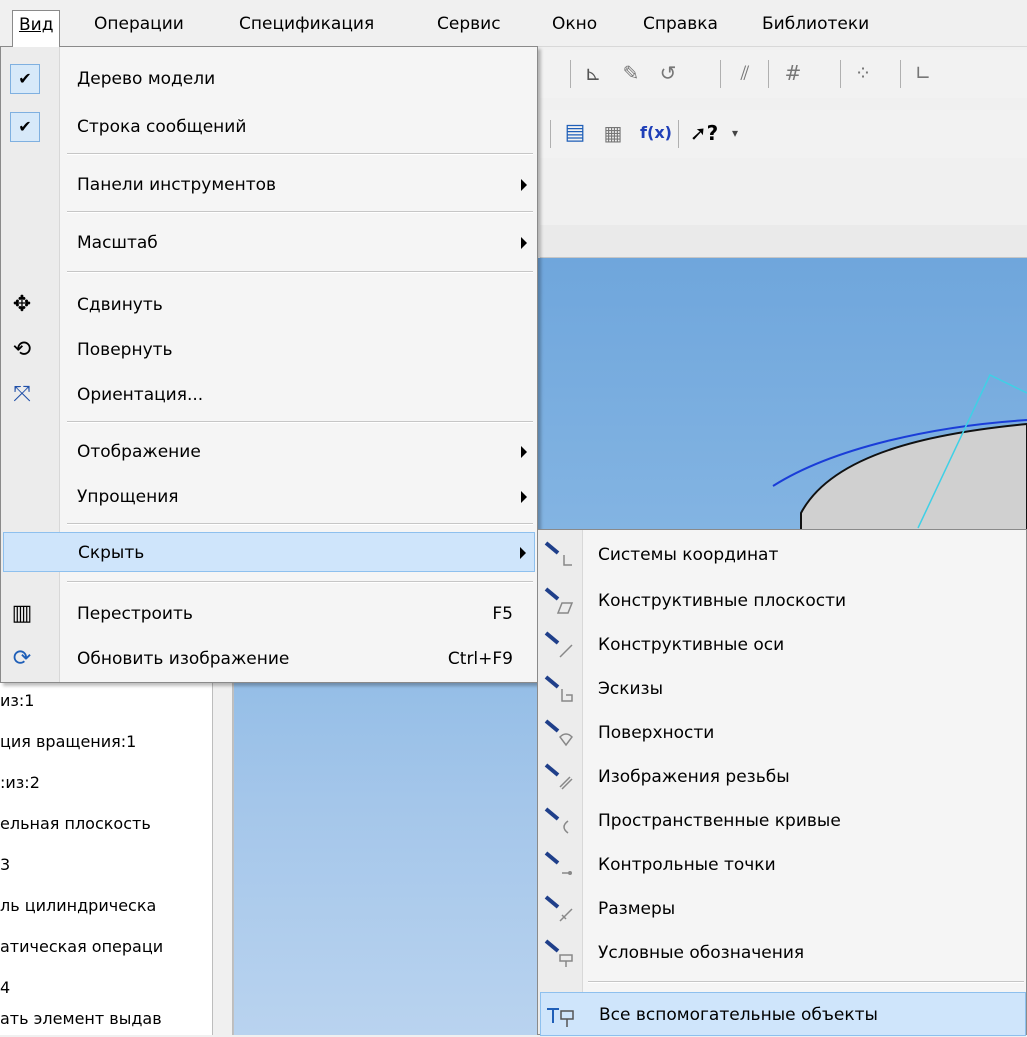  What do you see at coordinates (139, 25) in the screenshot?
I see `menu-operations: Операции` at bounding box center [139, 25].